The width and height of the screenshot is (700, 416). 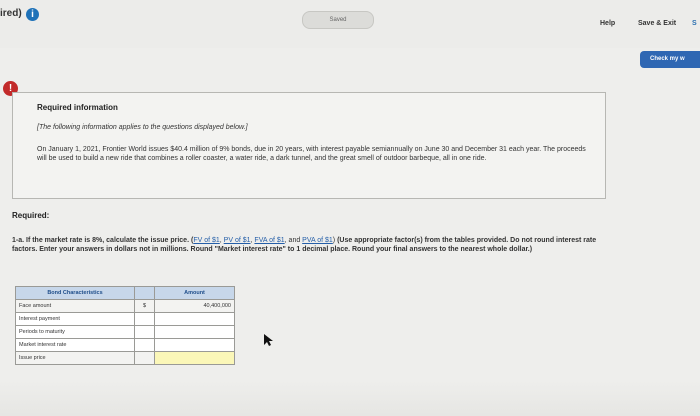 I want to click on header-spacer, so click(x=144, y=293).